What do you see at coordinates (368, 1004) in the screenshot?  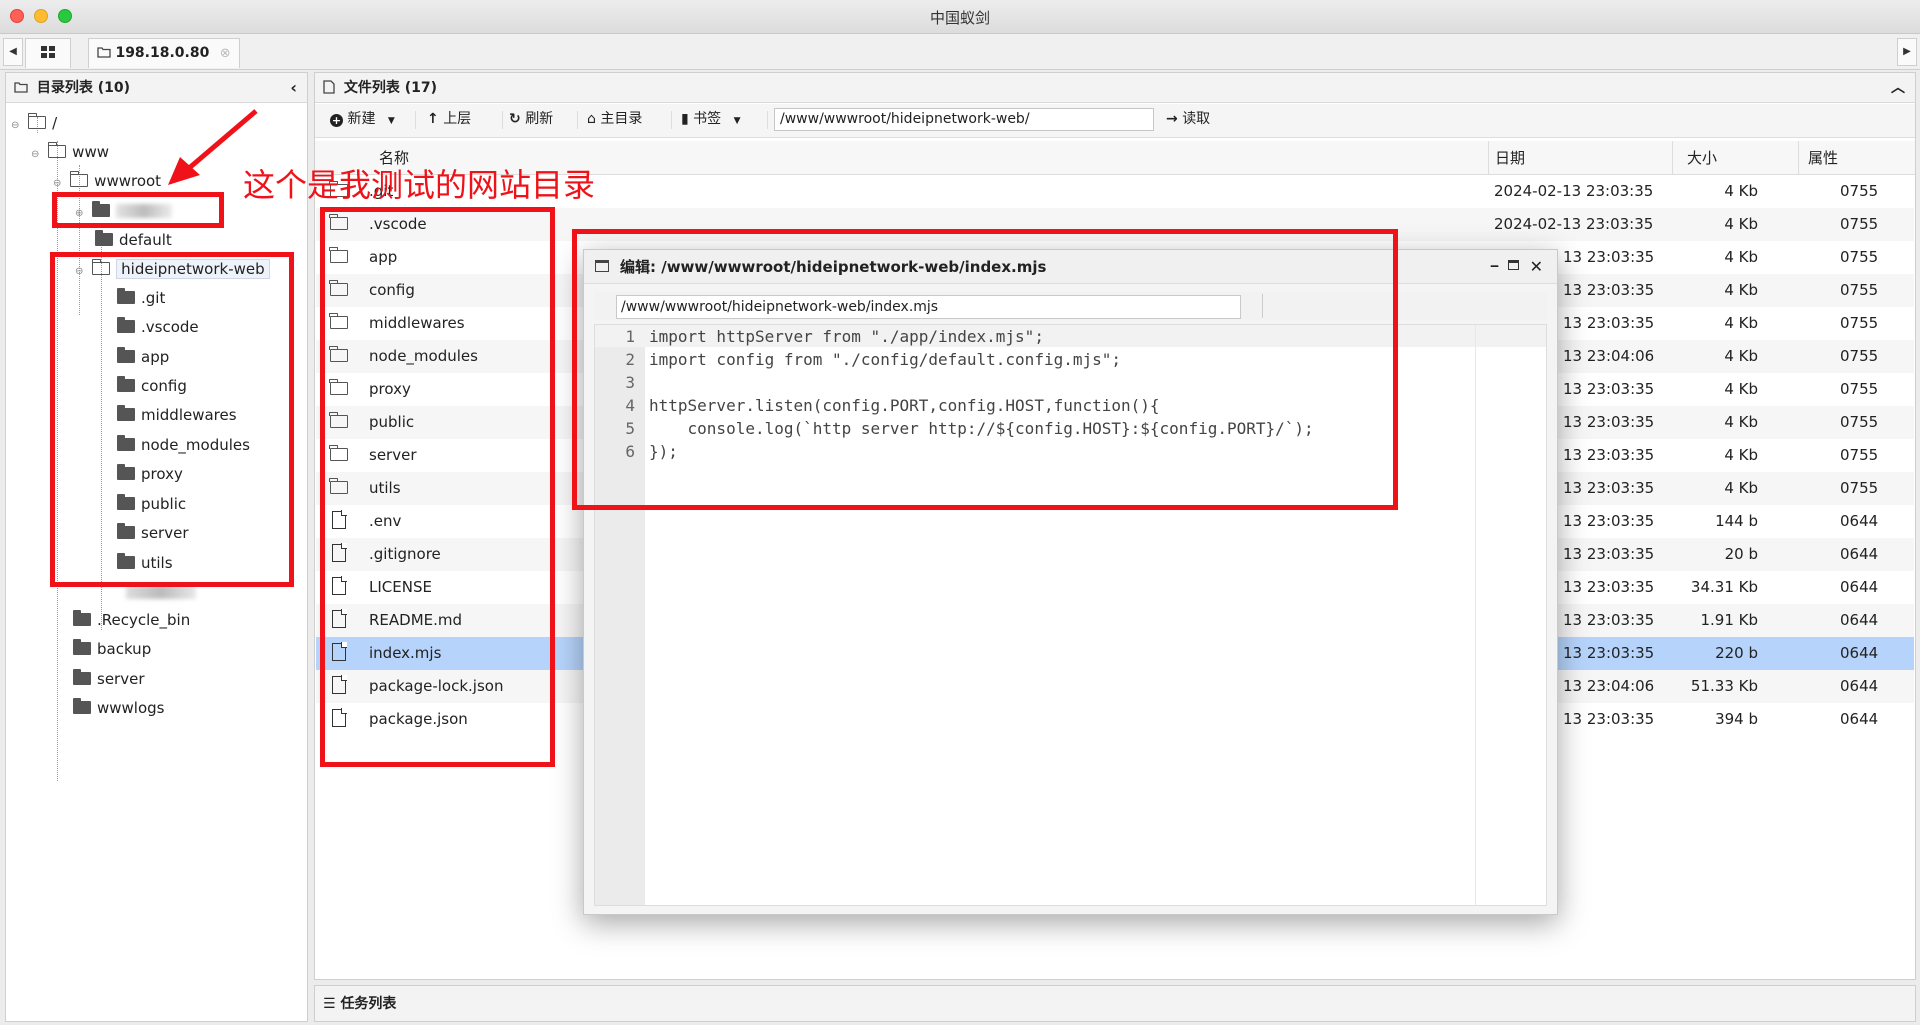 I see `task-list-title: 任务列表` at bounding box center [368, 1004].